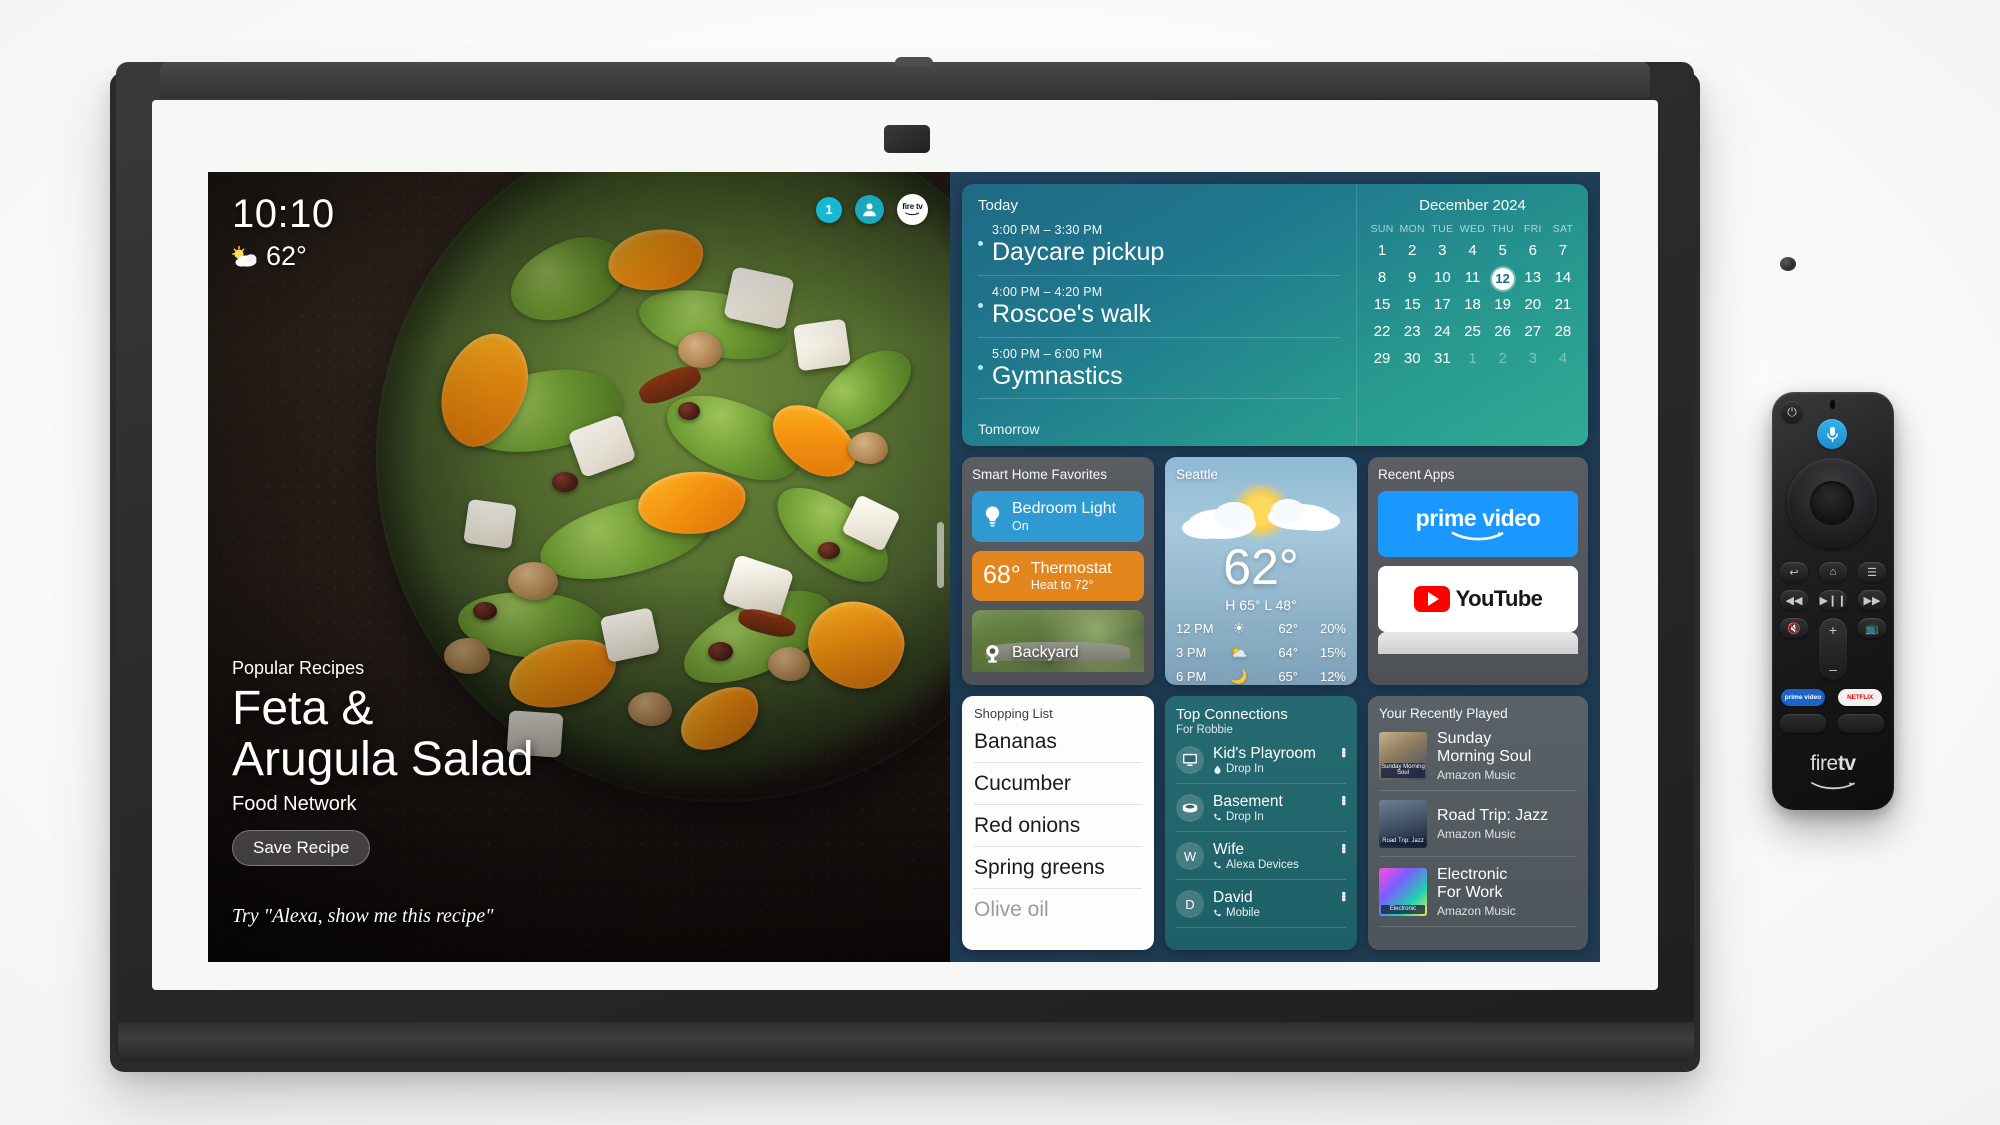  I want to click on calendar-day: 18, so click(1472, 305).